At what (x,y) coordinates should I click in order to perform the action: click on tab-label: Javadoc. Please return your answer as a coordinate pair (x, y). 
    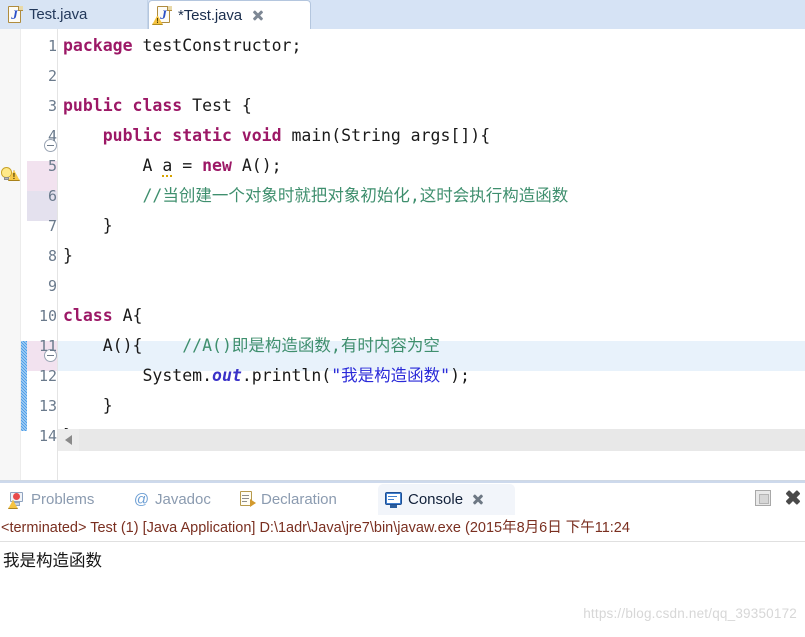
    Looking at the image, I should click on (183, 499).